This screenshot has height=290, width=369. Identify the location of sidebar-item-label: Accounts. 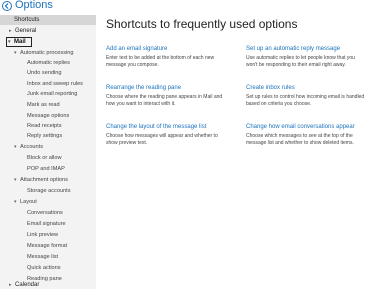
(32, 147).